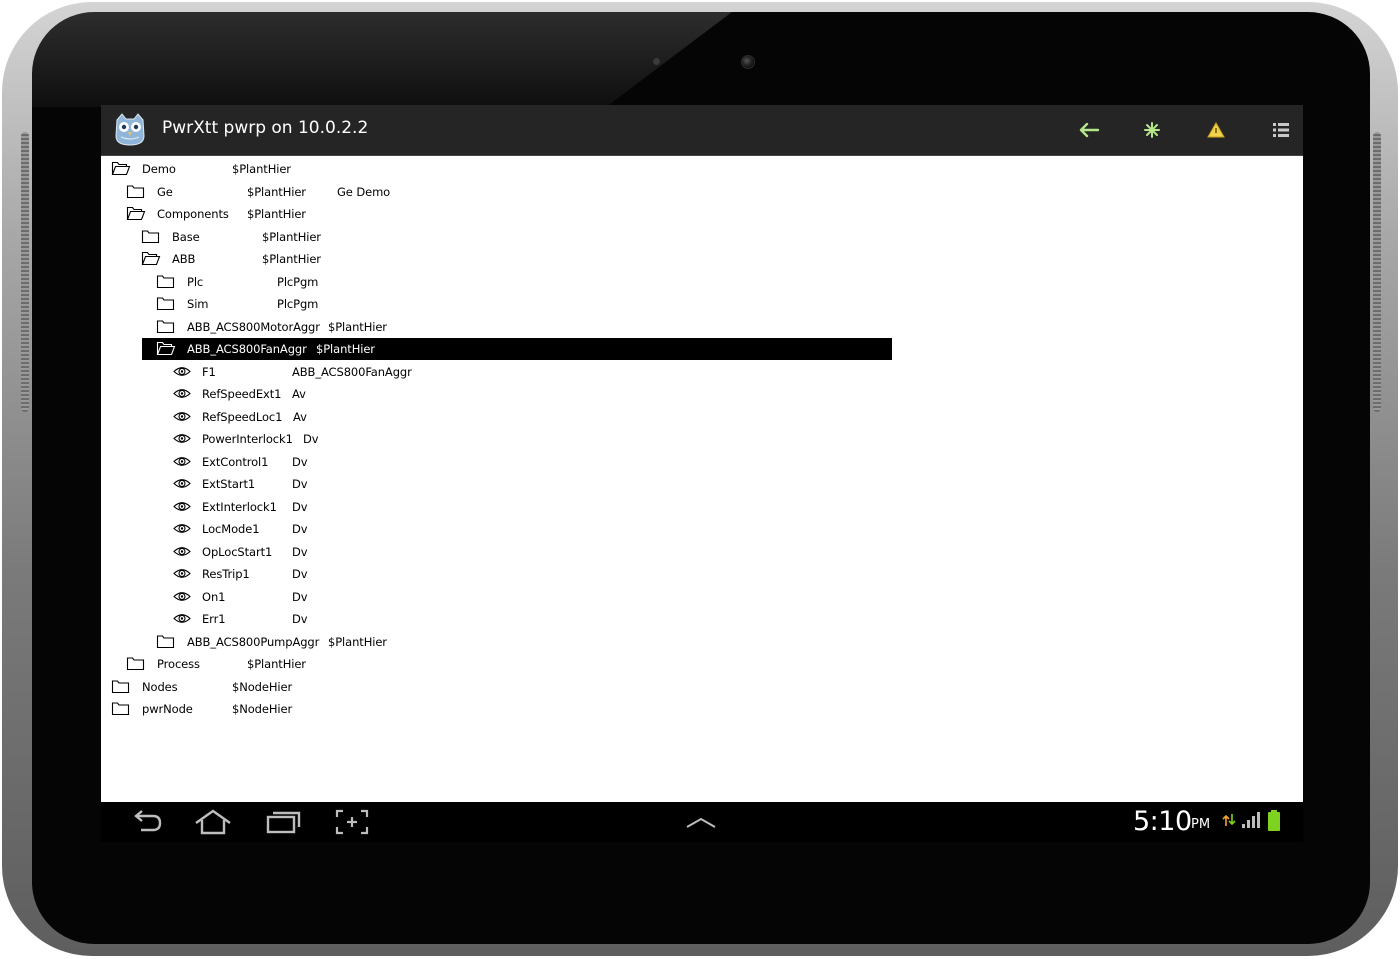 The height and width of the screenshot is (959, 1400). I want to click on nav-screenshot-button, so click(352, 822).